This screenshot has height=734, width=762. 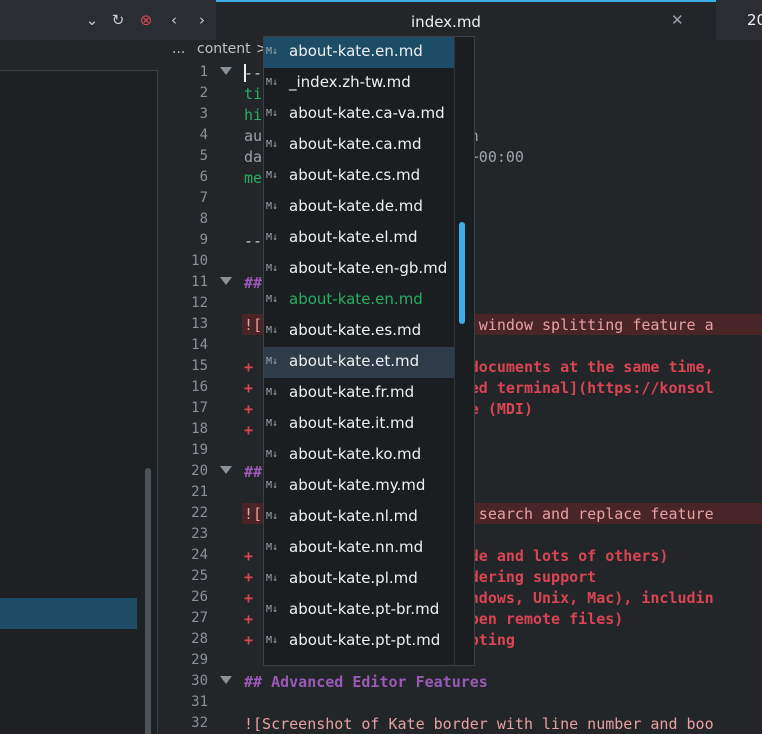 I want to click on line-number: 7, so click(x=203, y=198).